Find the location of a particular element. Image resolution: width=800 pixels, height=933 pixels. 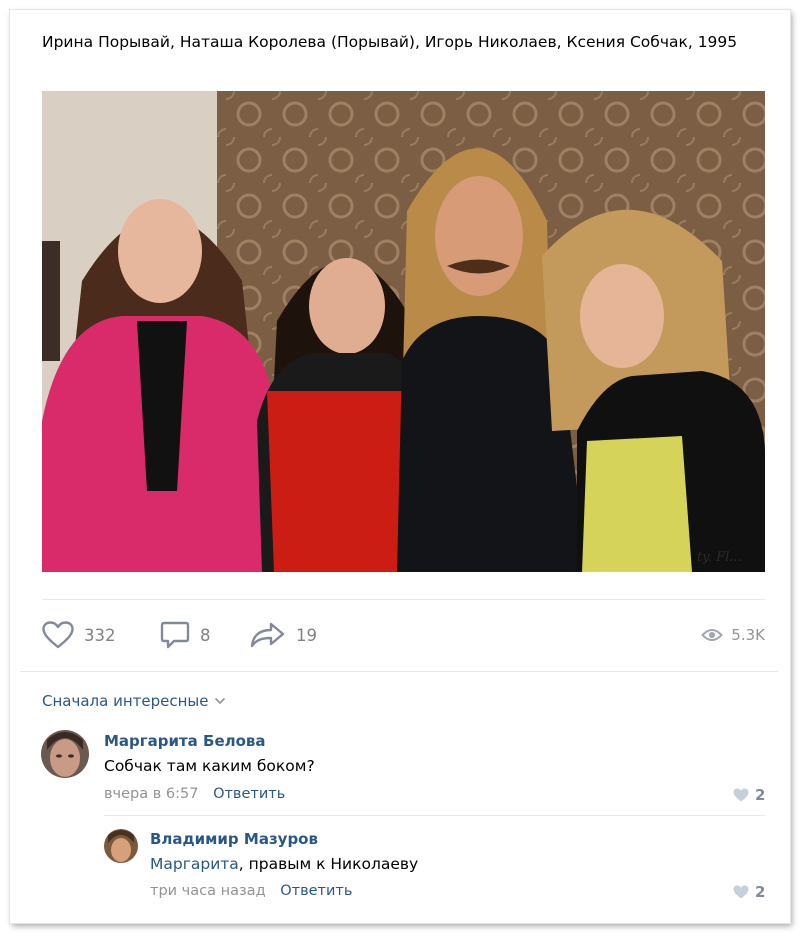

views-counter: 5.3K is located at coordinates (733, 635).